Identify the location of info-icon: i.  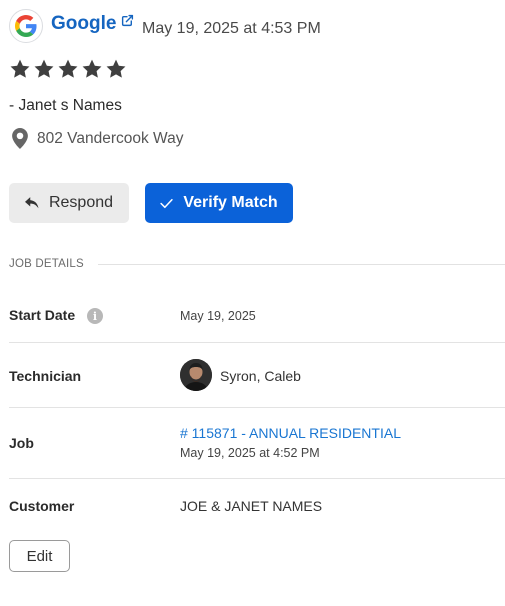
(95, 316).